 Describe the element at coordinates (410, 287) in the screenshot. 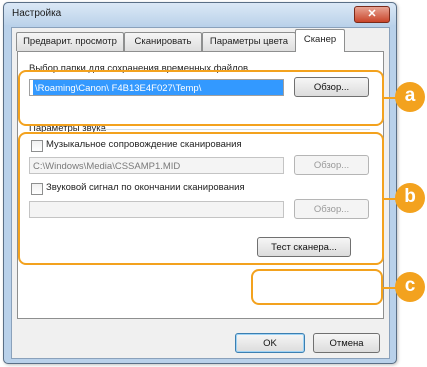

I see `callout-badge-c: c` at that location.